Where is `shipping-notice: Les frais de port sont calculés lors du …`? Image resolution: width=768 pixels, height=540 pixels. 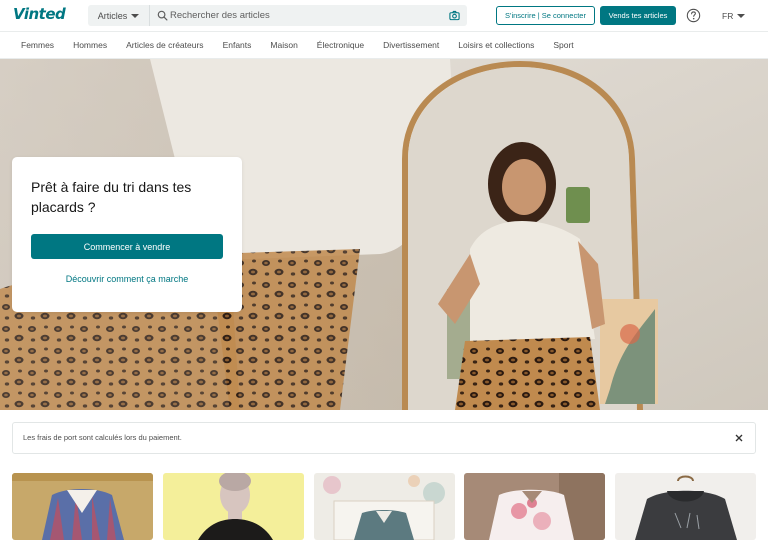 shipping-notice: Les frais de port sont calculés lors du … is located at coordinates (384, 438).